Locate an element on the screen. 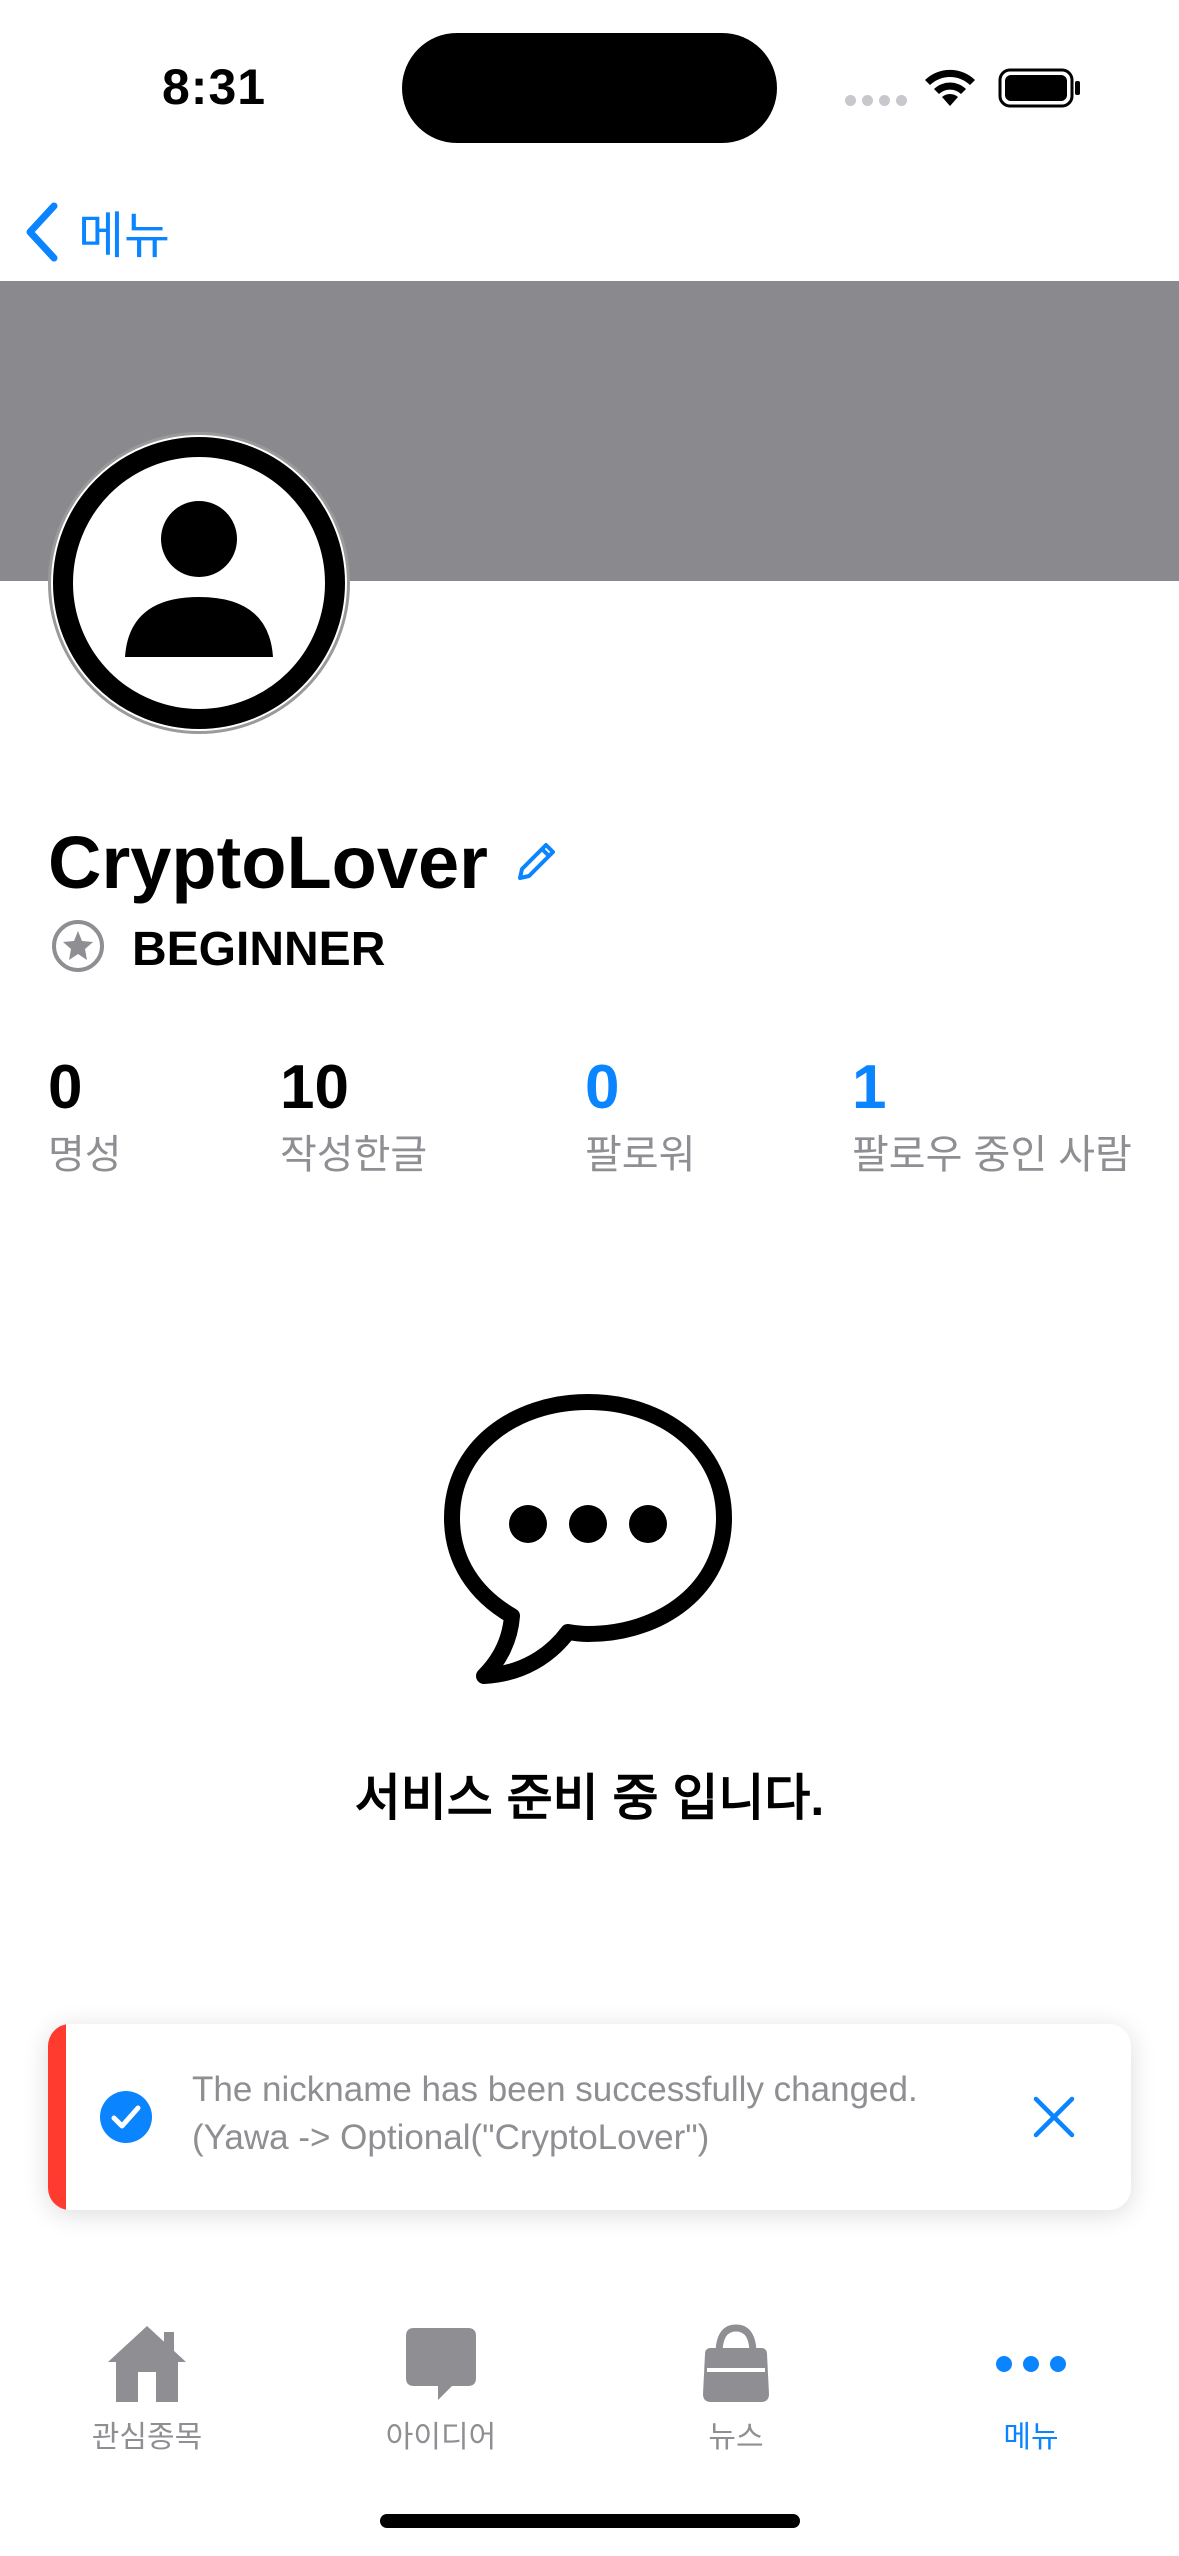 This screenshot has height=2556, width=1179. status-time: 8:31 is located at coordinates (214, 87).